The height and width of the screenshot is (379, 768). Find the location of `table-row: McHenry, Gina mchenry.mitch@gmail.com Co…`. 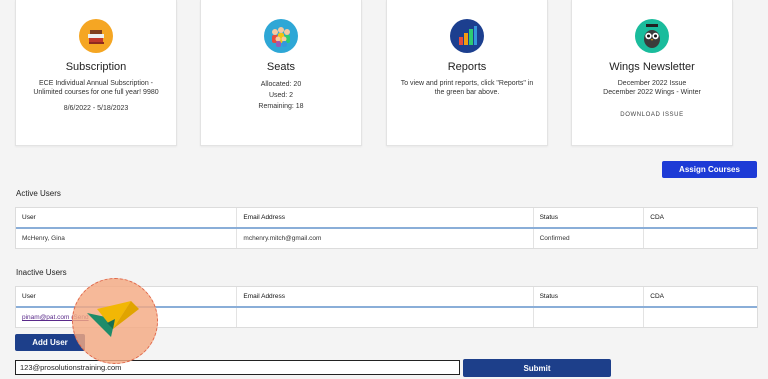

table-row: McHenry, Gina mchenry.mitch@gmail.com Co… is located at coordinates (386, 238).